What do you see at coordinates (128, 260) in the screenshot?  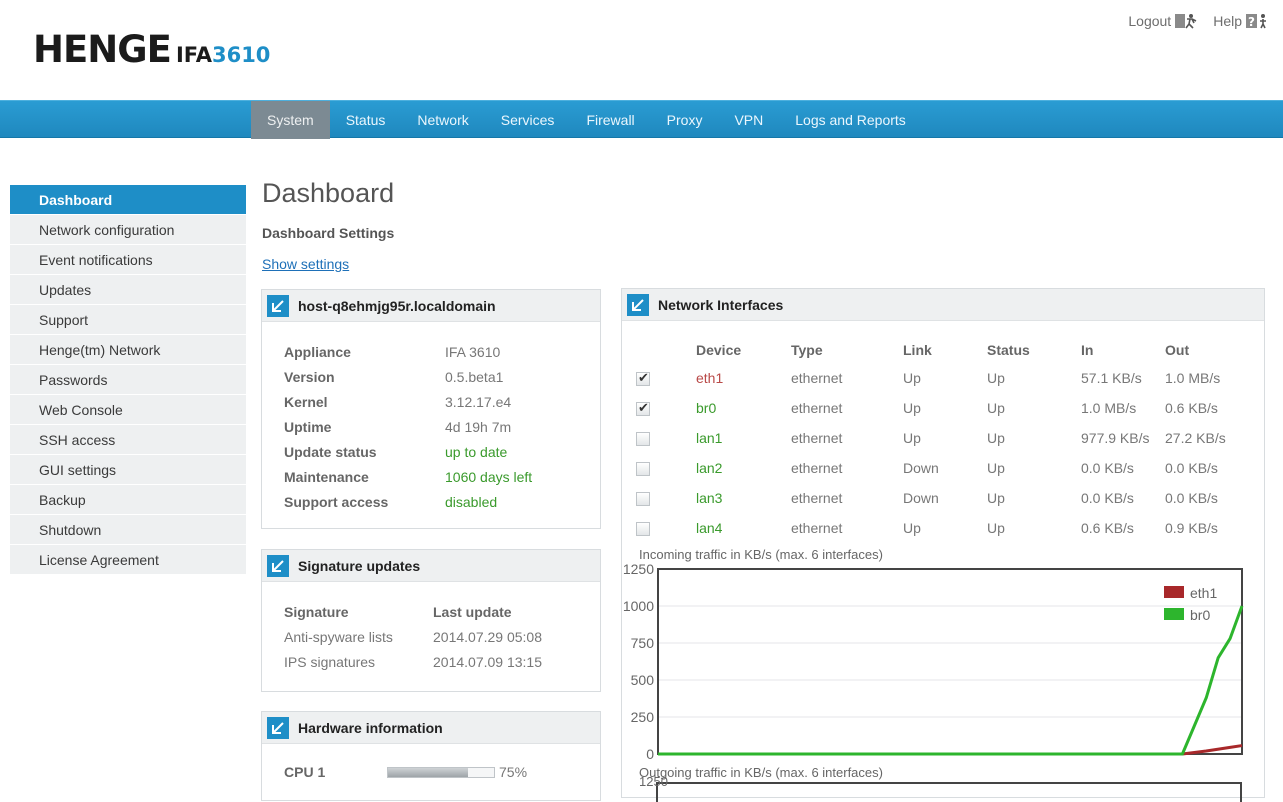 I see `sidebar-item-event-notifications: Event notifications` at bounding box center [128, 260].